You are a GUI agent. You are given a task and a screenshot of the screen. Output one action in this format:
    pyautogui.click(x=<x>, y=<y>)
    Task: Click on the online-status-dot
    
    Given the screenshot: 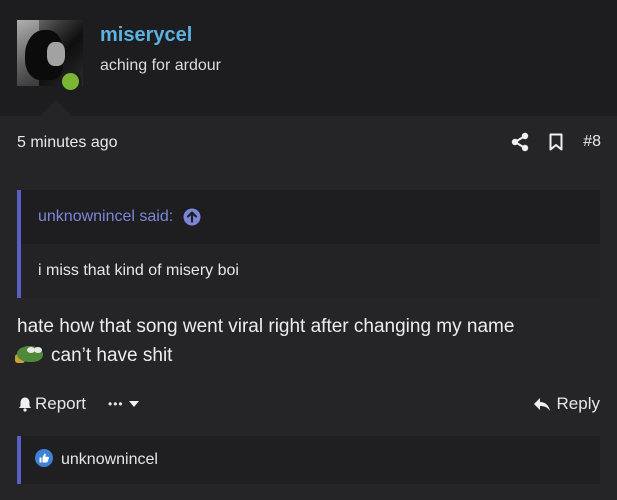 What is the action you would take?
    pyautogui.click(x=70, y=81)
    